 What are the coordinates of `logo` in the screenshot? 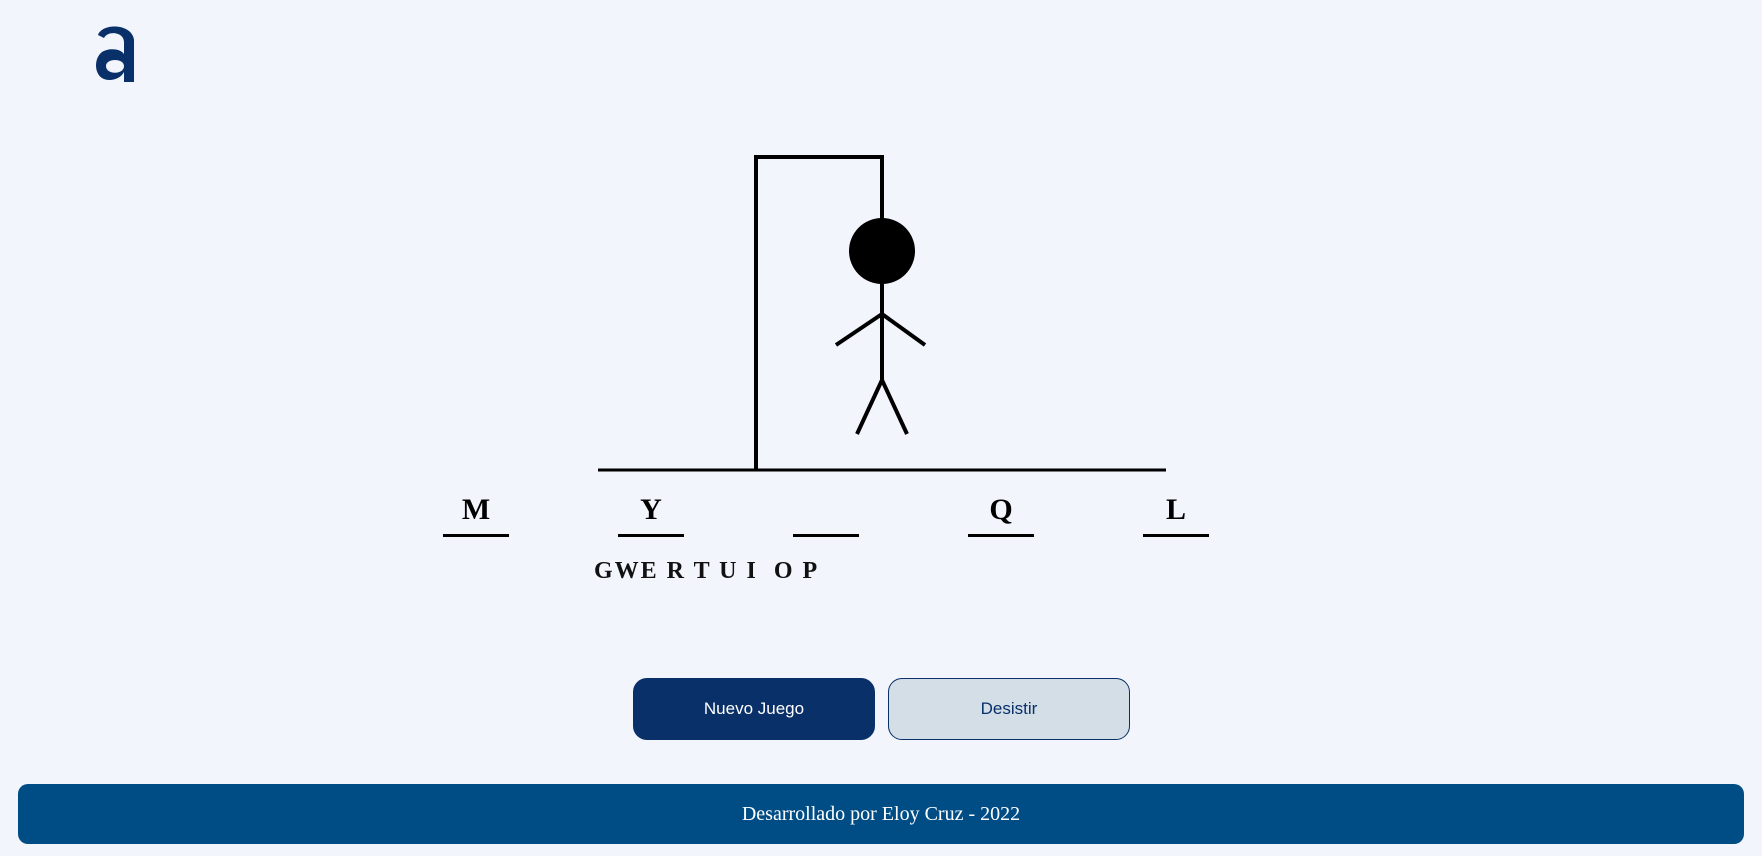 It's located at (116, 52).